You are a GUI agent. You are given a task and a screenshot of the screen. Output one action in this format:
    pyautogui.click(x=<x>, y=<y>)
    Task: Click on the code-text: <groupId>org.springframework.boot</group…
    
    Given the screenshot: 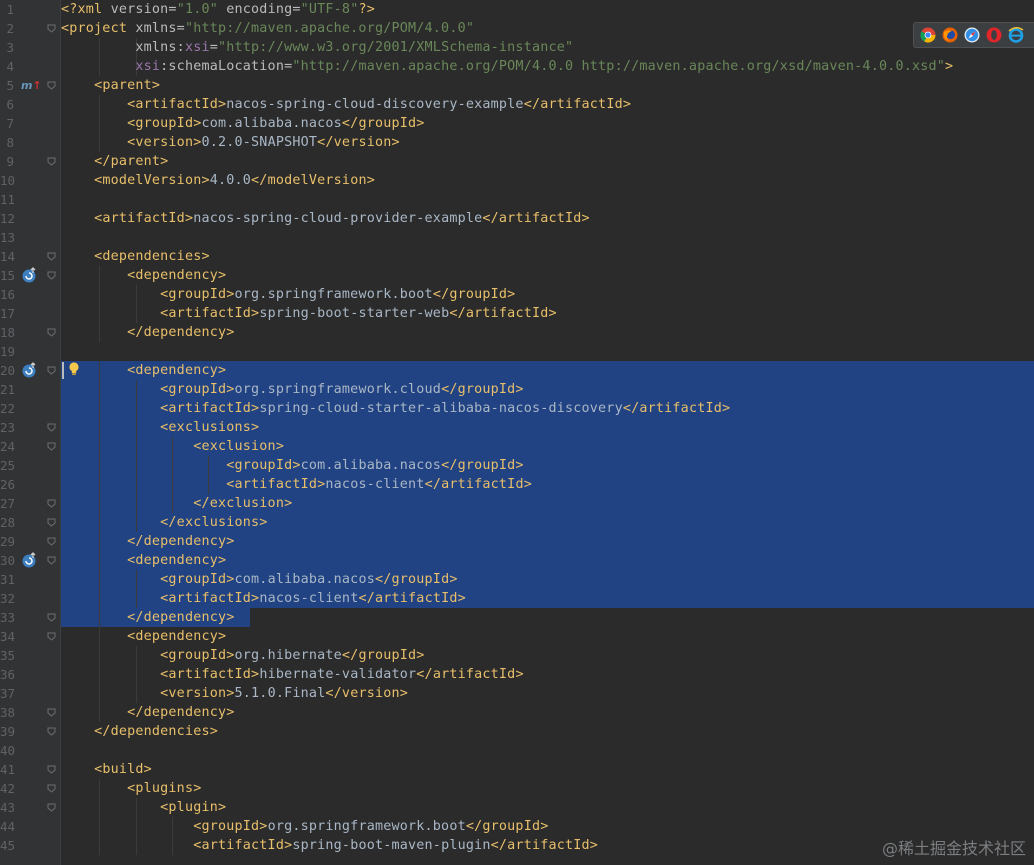 What is the action you would take?
    pyautogui.click(x=304, y=826)
    